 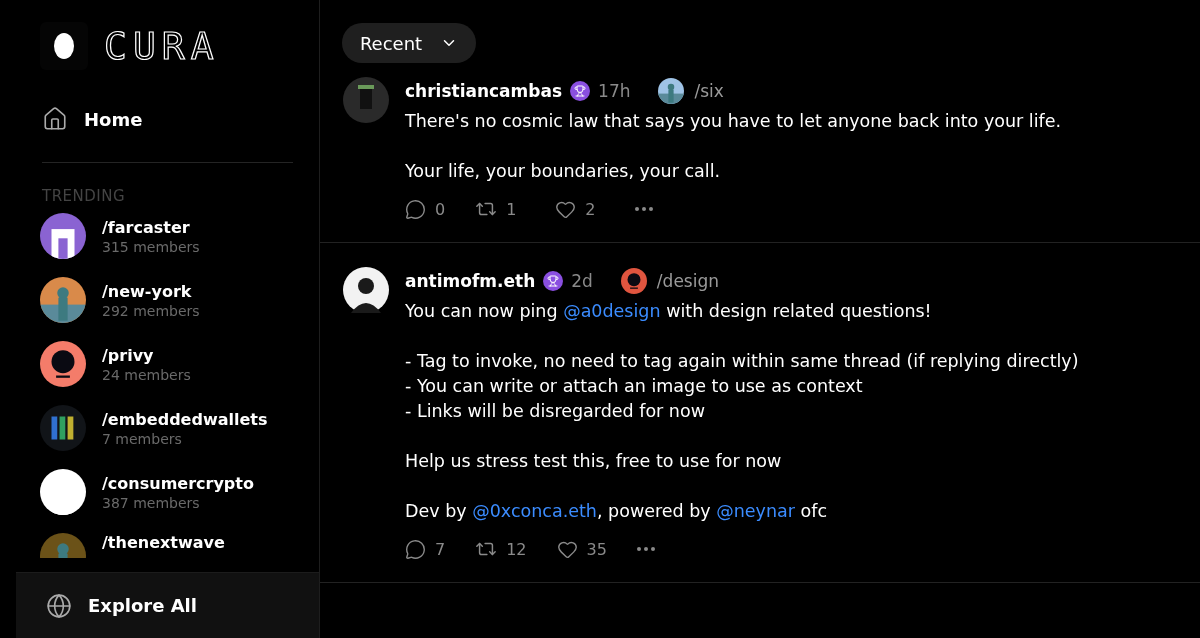 What do you see at coordinates (162, 46) in the screenshot?
I see `logo-wordmark: CURA` at bounding box center [162, 46].